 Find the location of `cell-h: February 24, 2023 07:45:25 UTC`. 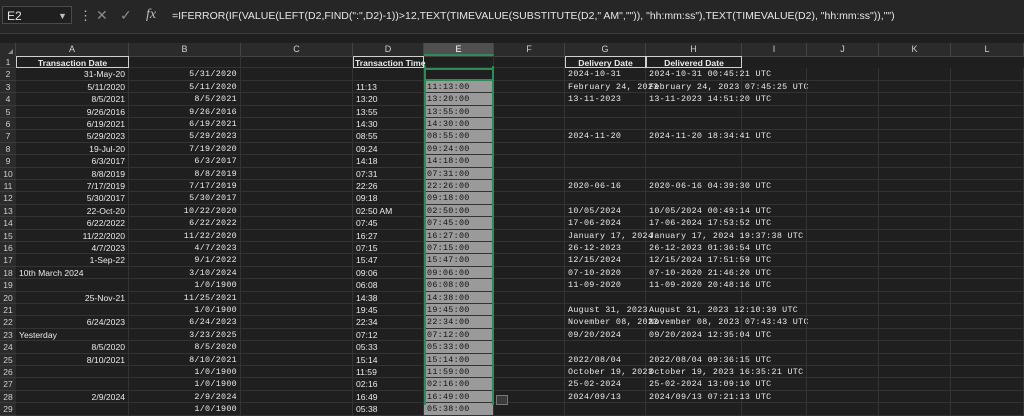

cell-h: February 24, 2023 07:45:25 UTC is located at coordinates (727, 87).